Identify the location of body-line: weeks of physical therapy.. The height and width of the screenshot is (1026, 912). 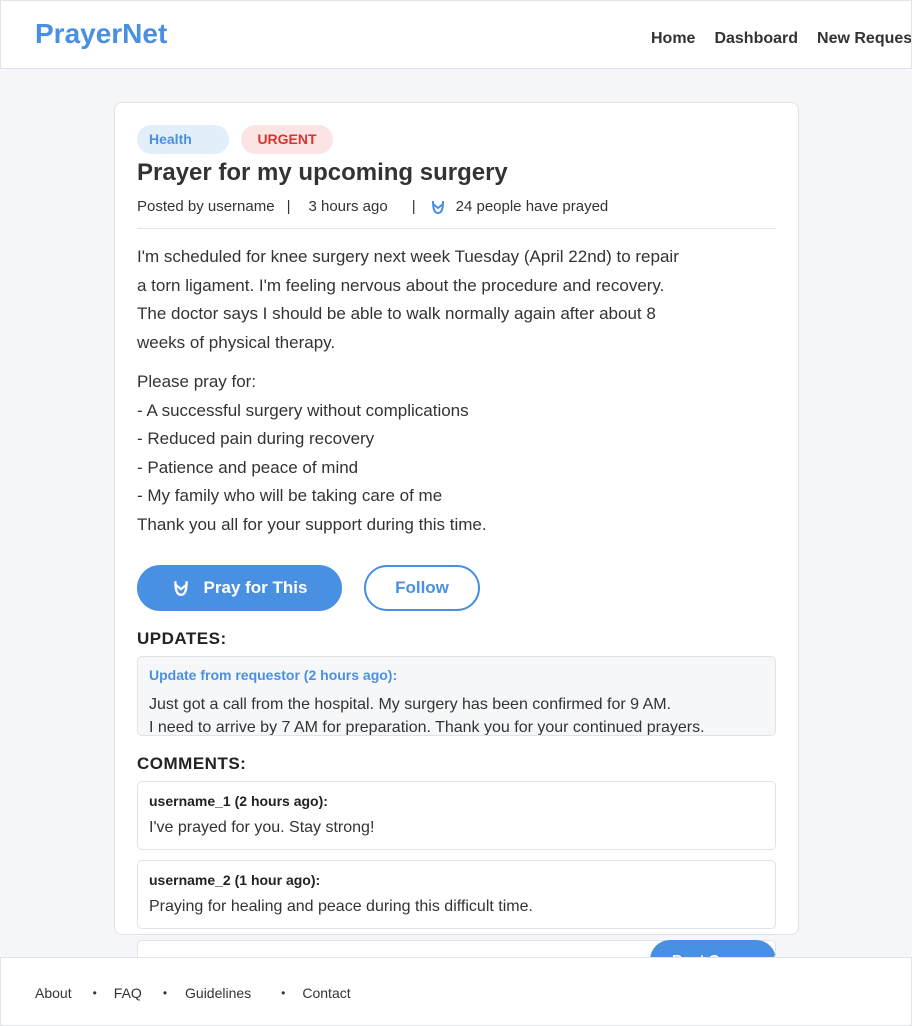
(236, 342).